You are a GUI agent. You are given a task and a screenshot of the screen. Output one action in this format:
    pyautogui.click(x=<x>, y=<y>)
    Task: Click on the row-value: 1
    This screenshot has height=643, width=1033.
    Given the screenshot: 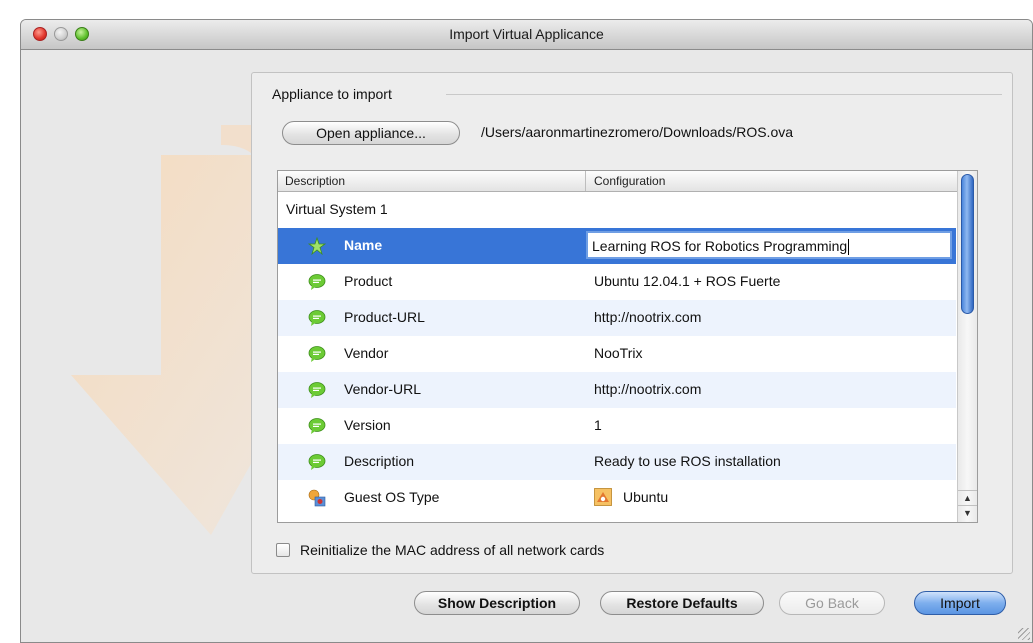 What is the action you would take?
    pyautogui.click(x=598, y=425)
    